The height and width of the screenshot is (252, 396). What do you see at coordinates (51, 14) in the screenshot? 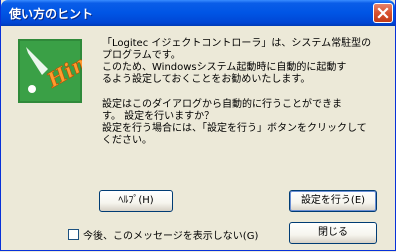
I see `window-title: 使い方のヒント` at bounding box center [51, 14].